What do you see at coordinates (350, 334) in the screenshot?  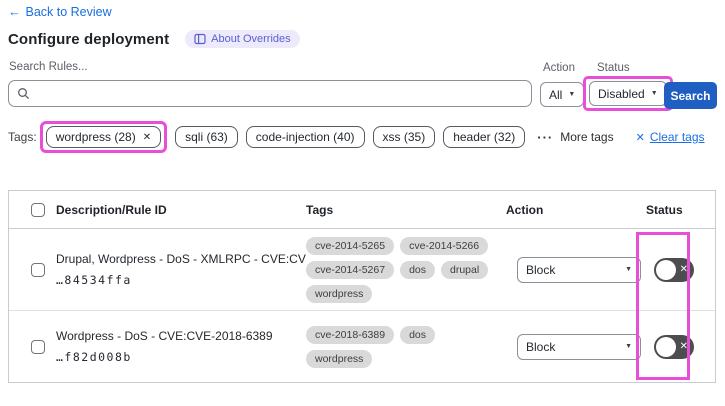 I see `rule-tag: cve-2018-6389` at bounding box center [350, 334].